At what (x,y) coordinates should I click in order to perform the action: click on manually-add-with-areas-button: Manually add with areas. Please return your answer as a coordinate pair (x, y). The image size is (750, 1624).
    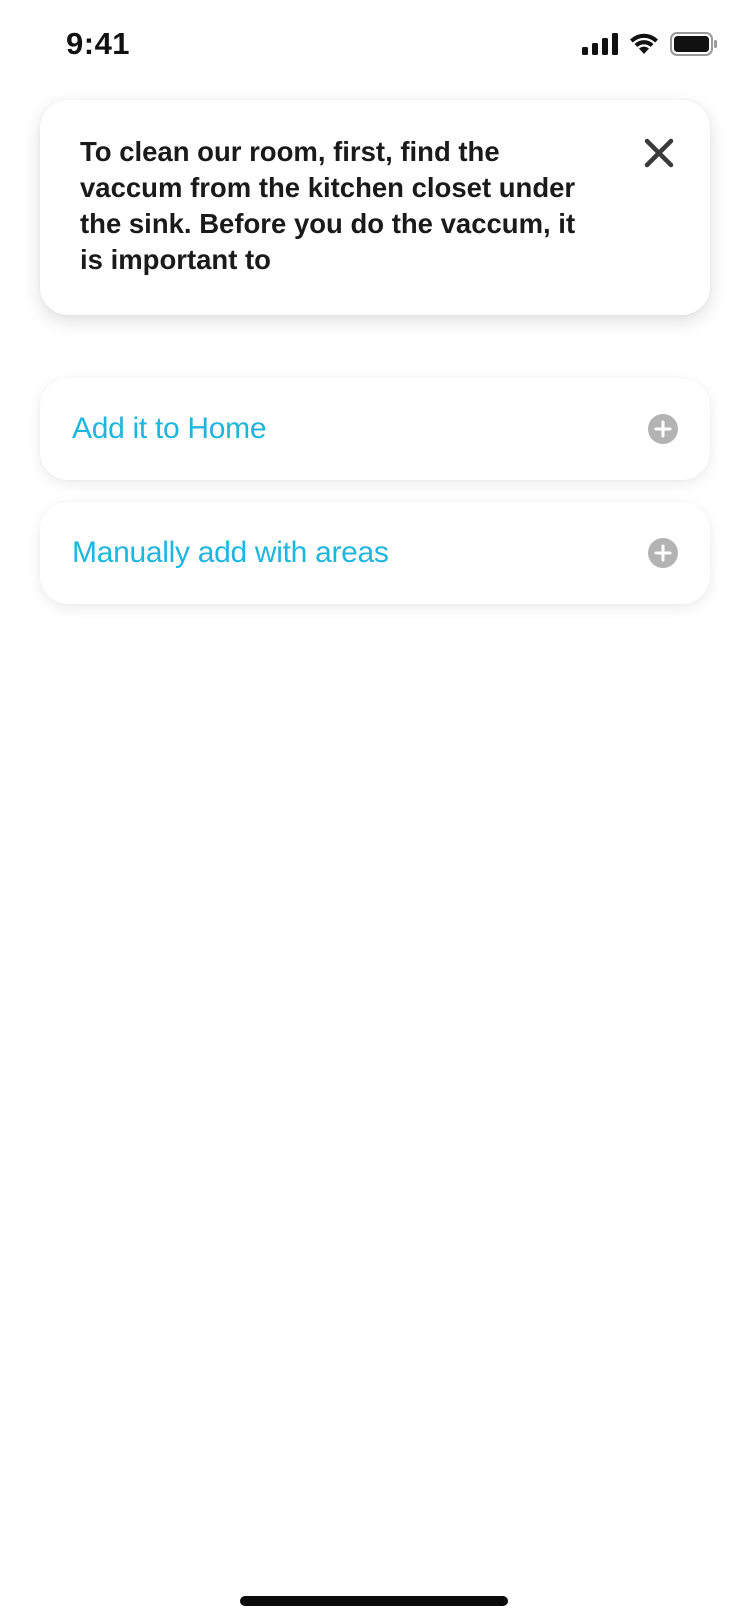
    Looking at the image, I should click on (375, 553).